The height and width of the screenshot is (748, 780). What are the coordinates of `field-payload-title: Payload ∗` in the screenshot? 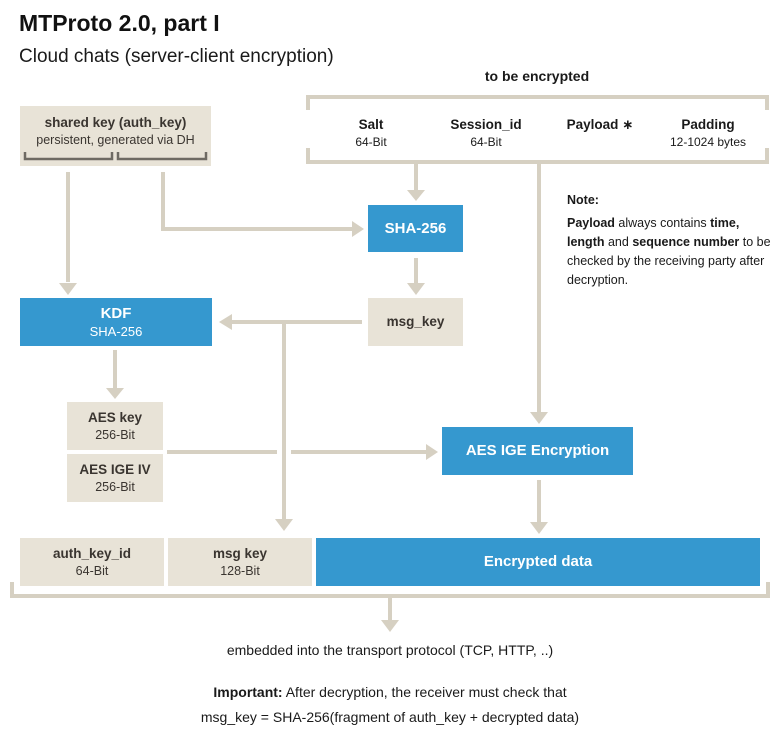 It's located at (600, 124).